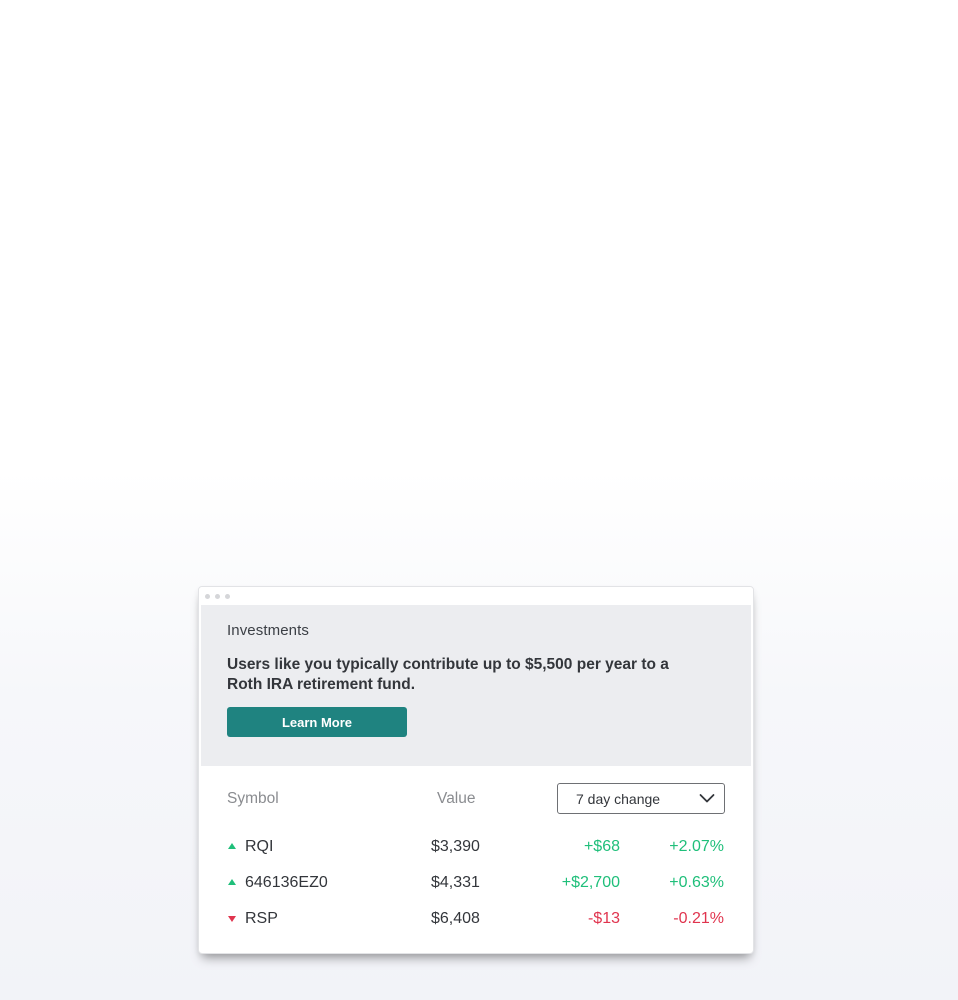  What do you see at coordinates (317, 722) in the screenshot?
I see `learn-more-button: Learn More` at bounding box center [317, 722].